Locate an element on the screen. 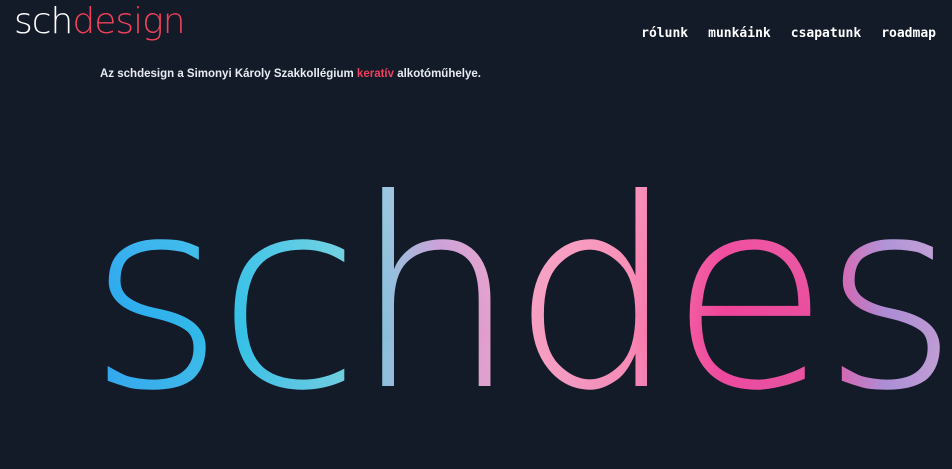 The height and width of the screenshot is (469, 952). nav-item-roadmap: roadmap is located at coordinates (908, 33).